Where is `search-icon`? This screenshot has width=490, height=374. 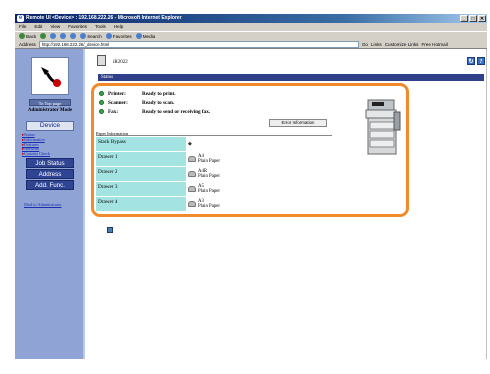
search-icon is located at coordinates (83, 36).